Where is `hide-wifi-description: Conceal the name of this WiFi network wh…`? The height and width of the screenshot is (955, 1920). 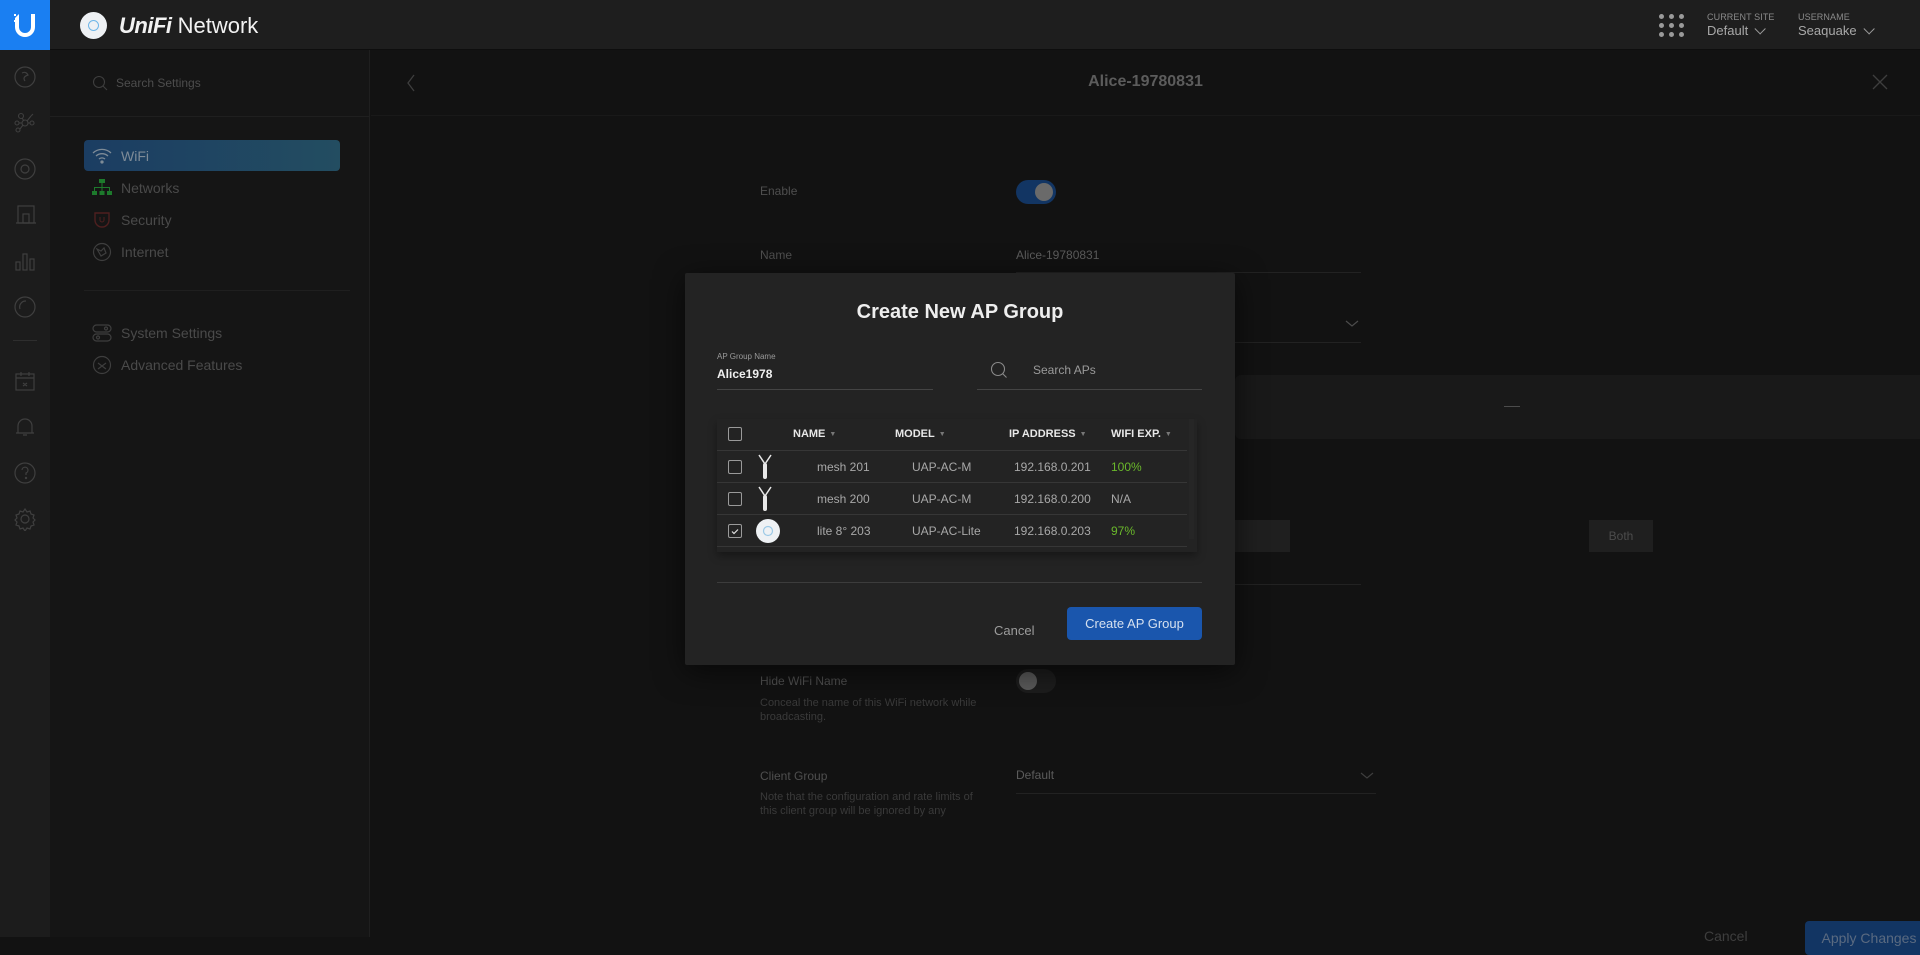 hide-wifi-description: Conceal the name of this WiFi network wh… is located at coordinates (868, 710).